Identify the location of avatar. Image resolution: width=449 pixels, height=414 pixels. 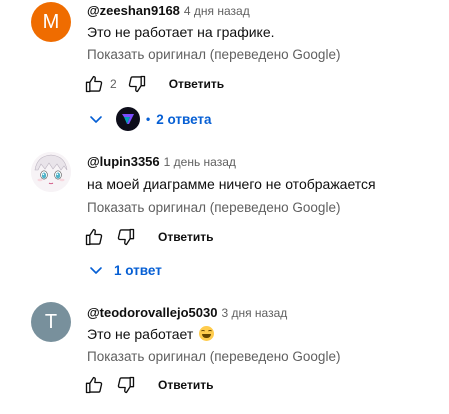
(51, 172).